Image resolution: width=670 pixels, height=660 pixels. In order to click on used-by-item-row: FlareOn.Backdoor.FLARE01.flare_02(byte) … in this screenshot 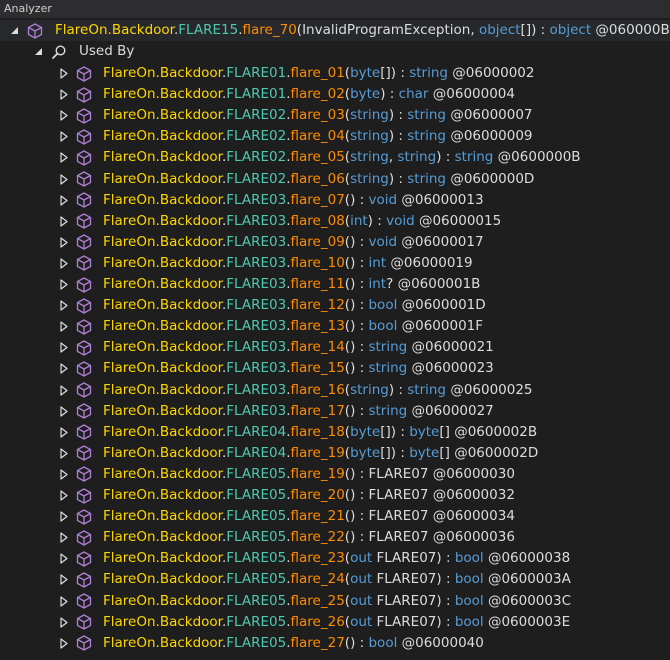, I will do `click(335, 94)`.